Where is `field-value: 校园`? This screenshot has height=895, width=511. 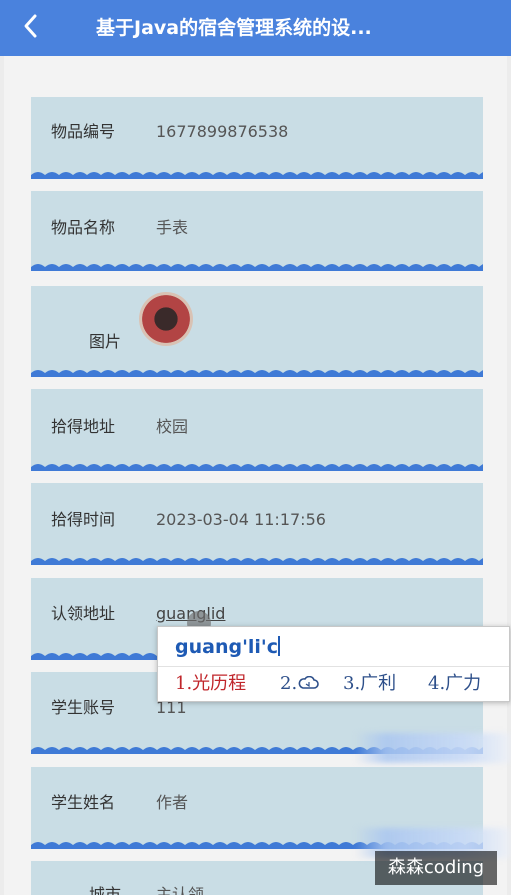
field-value: 校园 is located at coordinates (172, 426).